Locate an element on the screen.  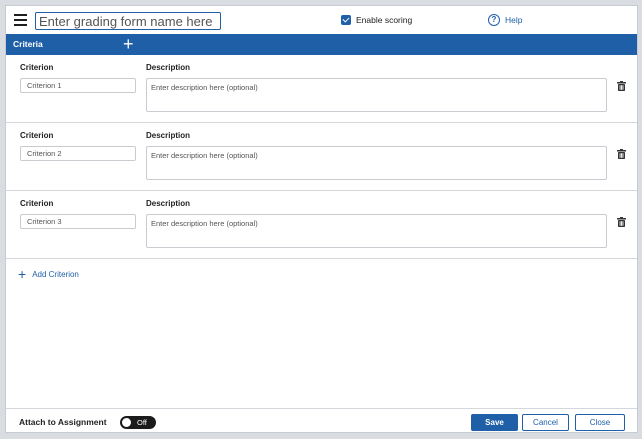
checkbox-checked-icon is located at coordinates (346, 20).